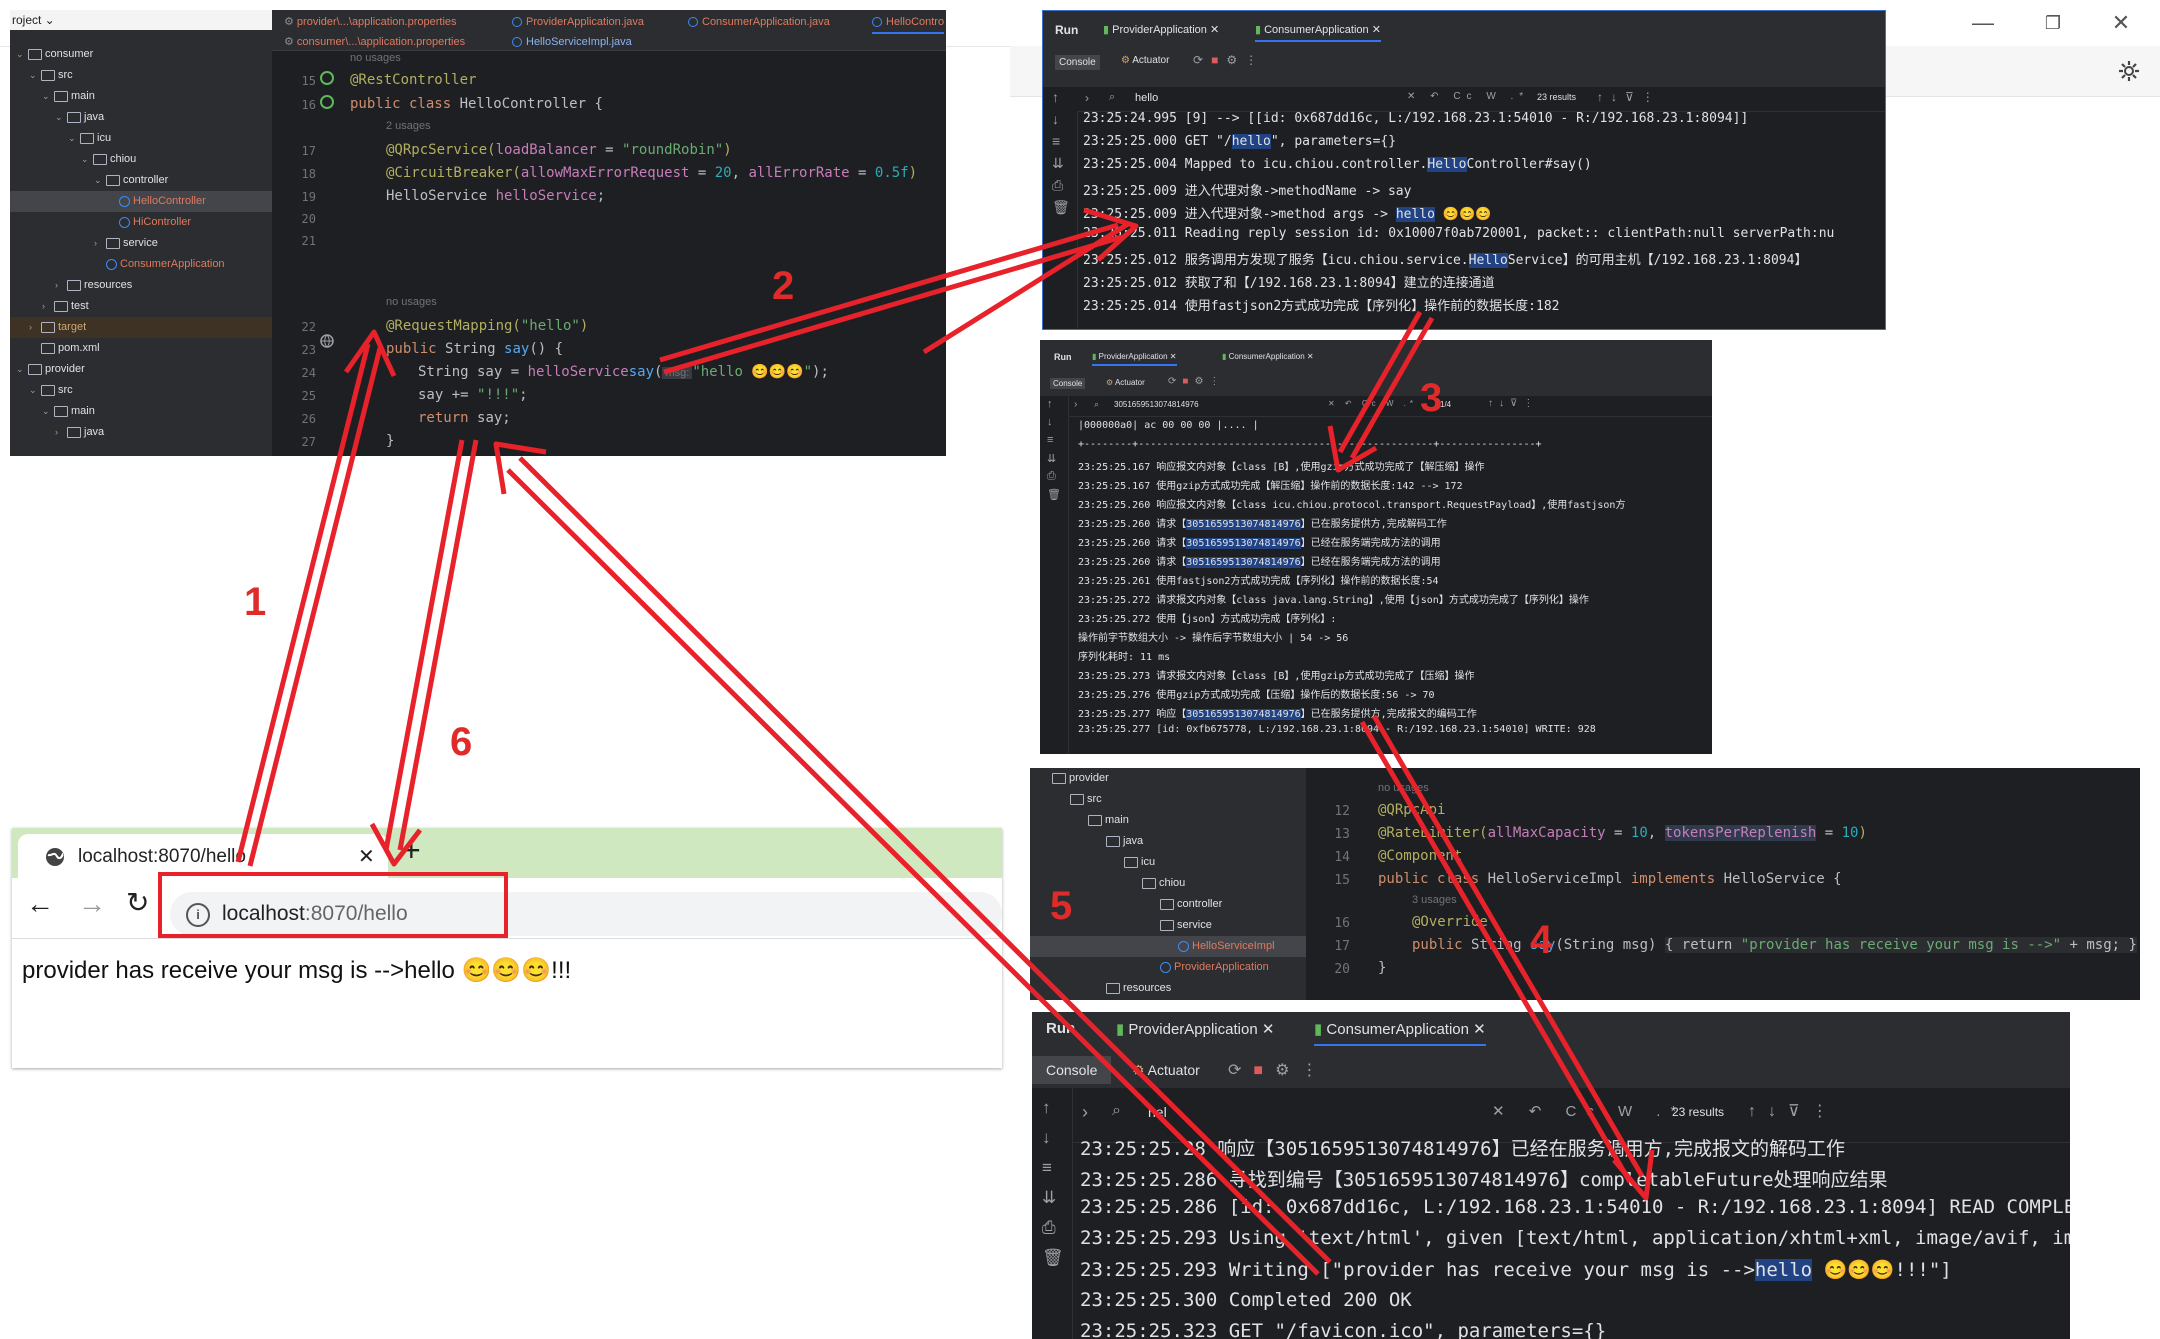 The width and height of the screenshot is (2160, 1339). I want to click on tab-helloserviceimpl: HelloServiceImpl.java, so click(572, 42).